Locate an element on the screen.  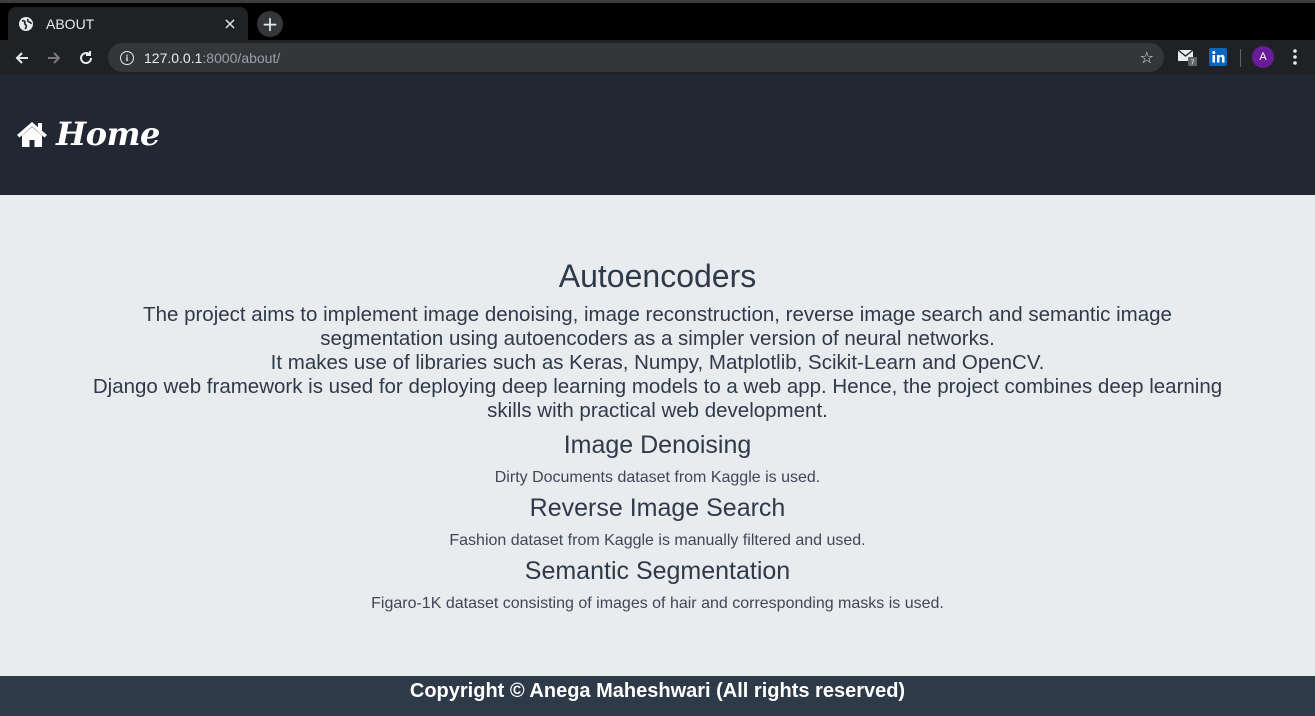
svg-text: 7 is located at coordinates (1192, 63).